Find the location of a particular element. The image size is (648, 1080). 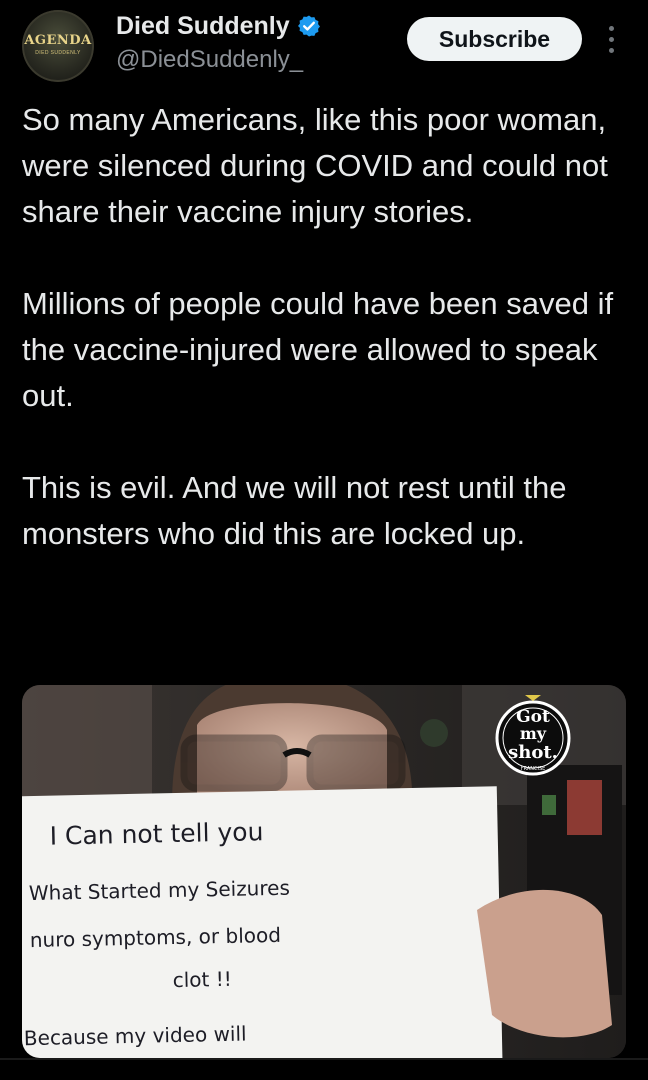

name-row: Died Suddenly is located at coordinates (218, 26).